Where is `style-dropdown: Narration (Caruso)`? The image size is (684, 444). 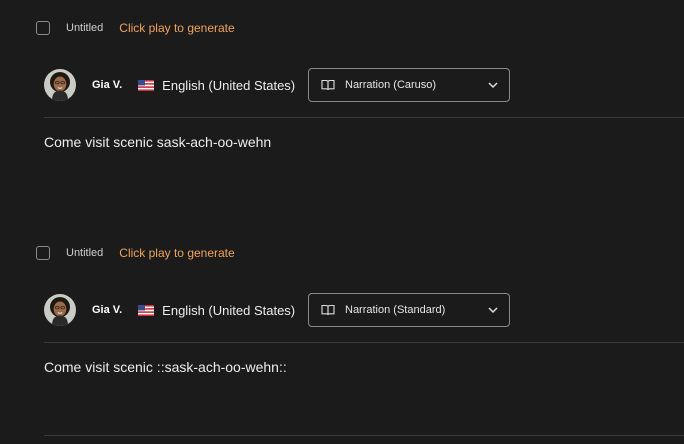
style-dropdown: Narration (Caruso) is located at coordinates (409, 85).